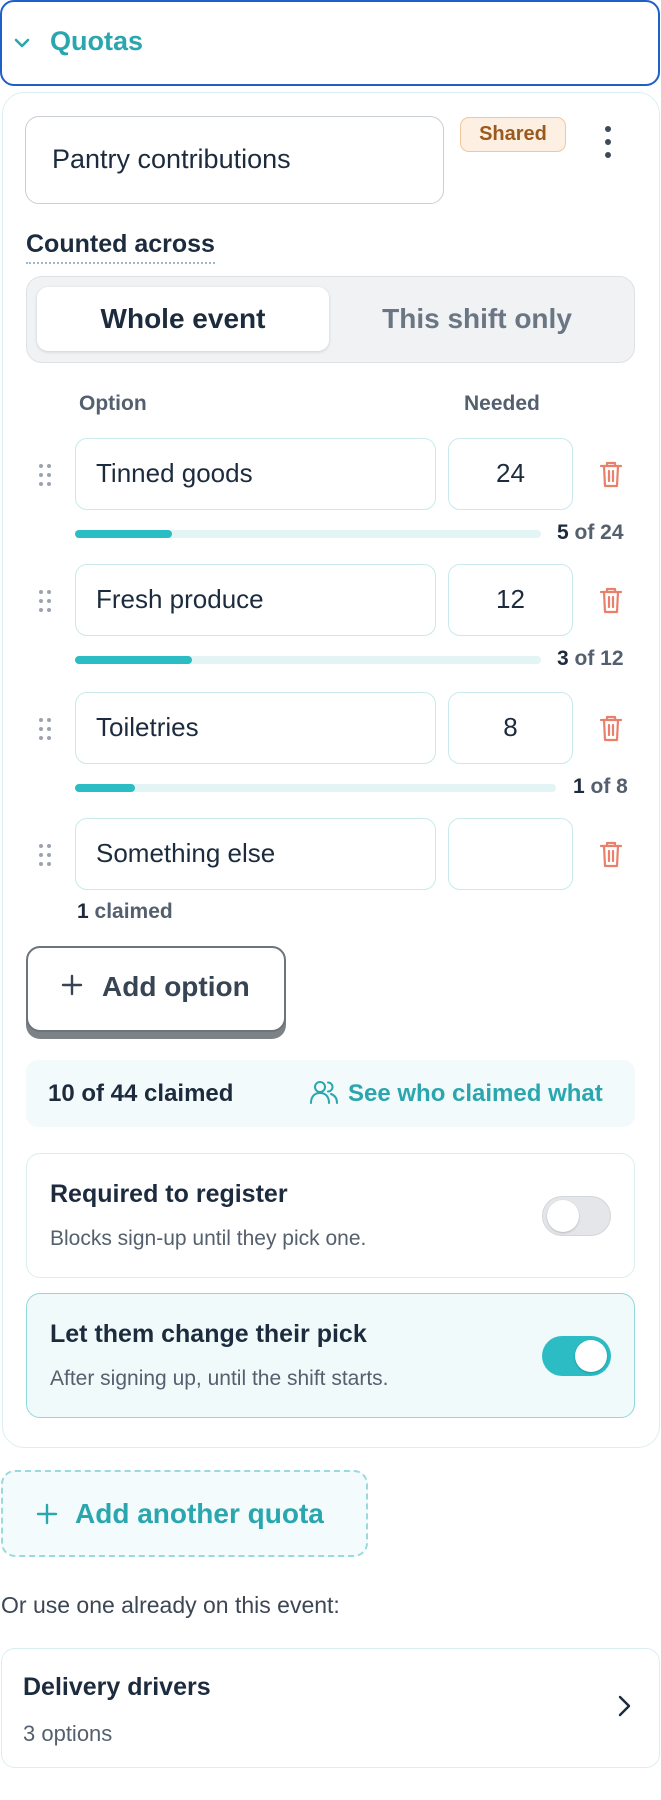 The width and height of the screenshot is (661, 1800). What do you see at coordinates (510, 474) in the screenshot?
I see `option-needed-input: 24` at bounding box center [510, 474].